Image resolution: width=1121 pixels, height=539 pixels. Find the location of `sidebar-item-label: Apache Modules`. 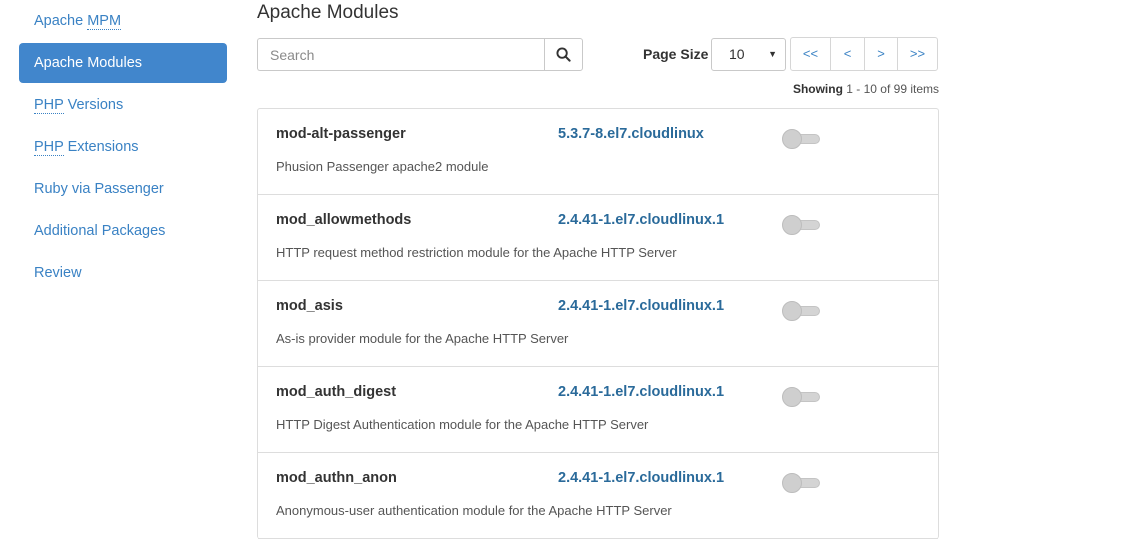

sidebar-item-label: Apache Modules is located at coordinates (88, 63).